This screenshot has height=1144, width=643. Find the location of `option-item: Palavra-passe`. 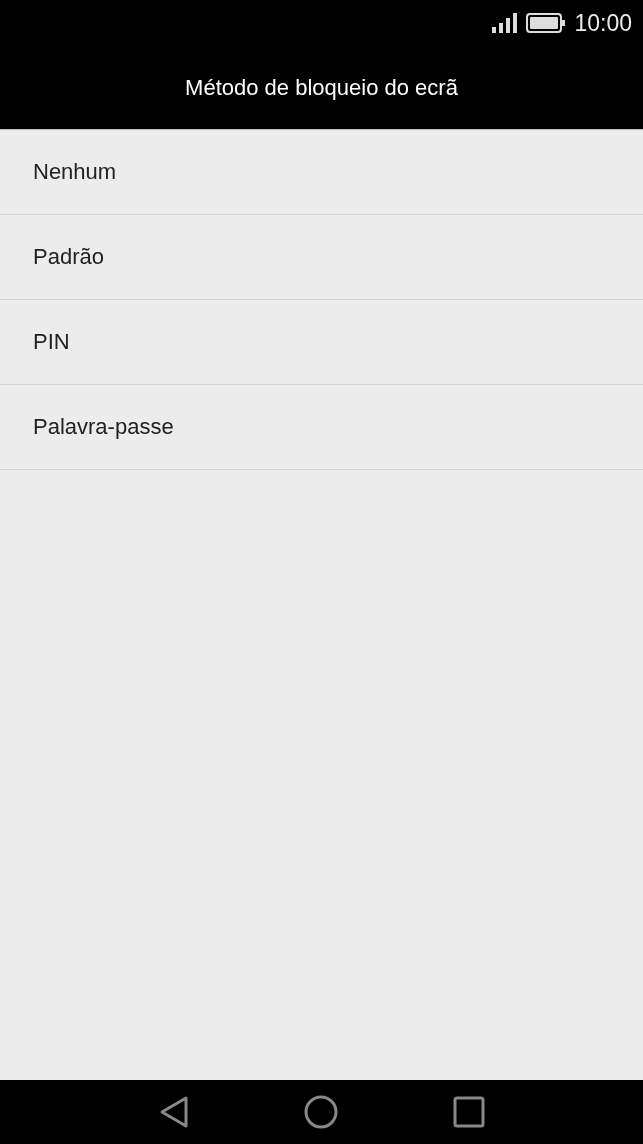

option-item: Palavra-passe is located at coordinates (321, 427).